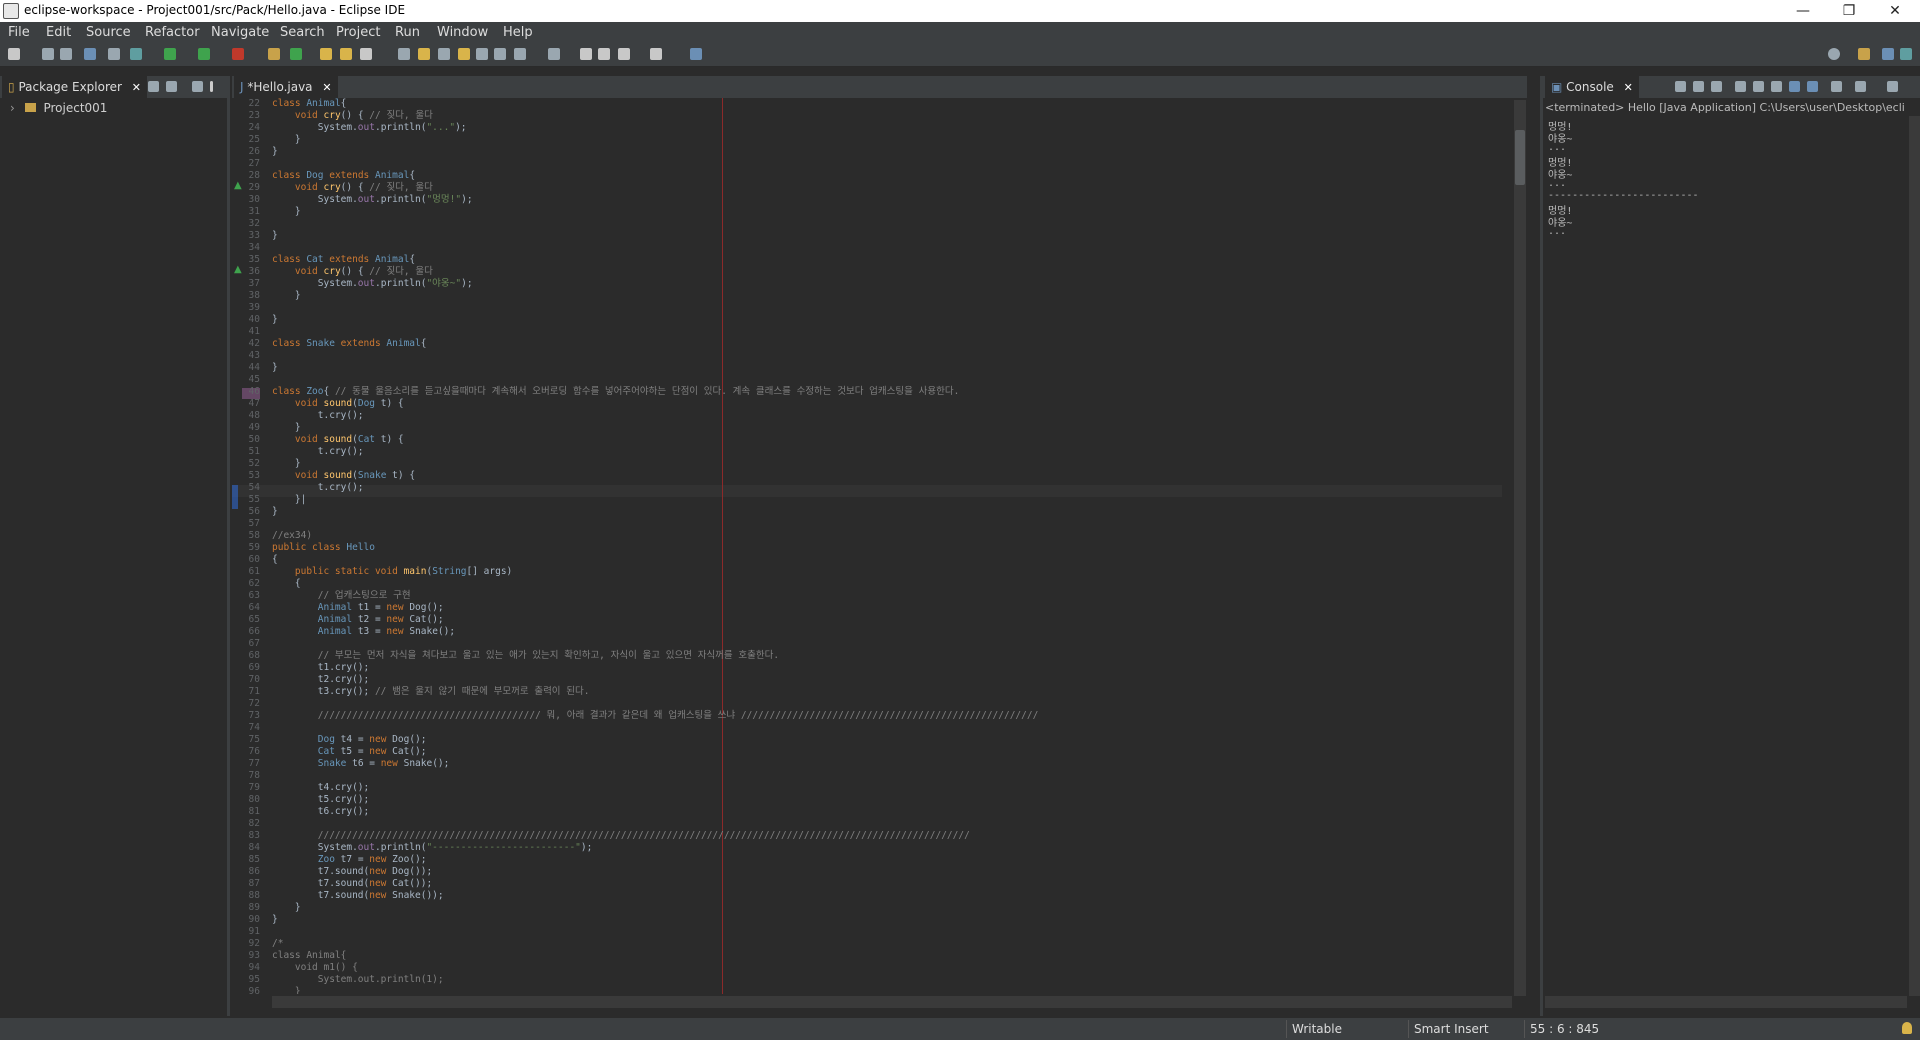 The image size is (1920, 1040). I want to click on code-token: Animal, so click(337, 607).